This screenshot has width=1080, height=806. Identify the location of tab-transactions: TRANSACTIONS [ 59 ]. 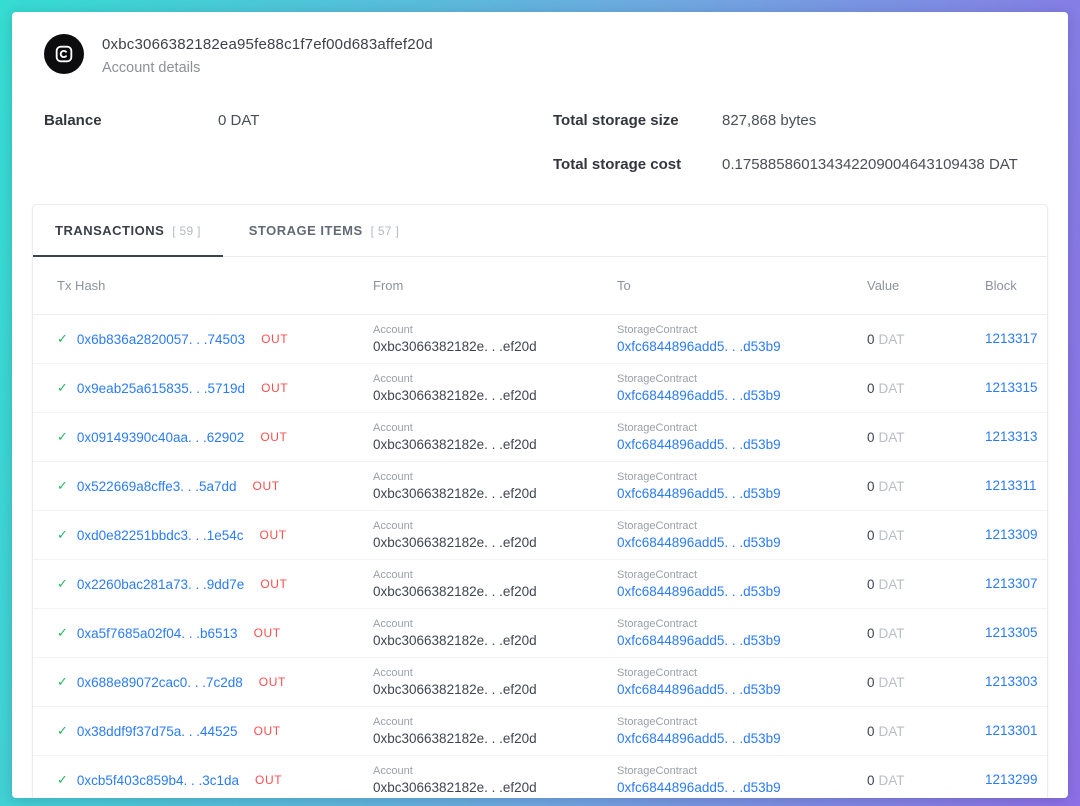
(128, 231).